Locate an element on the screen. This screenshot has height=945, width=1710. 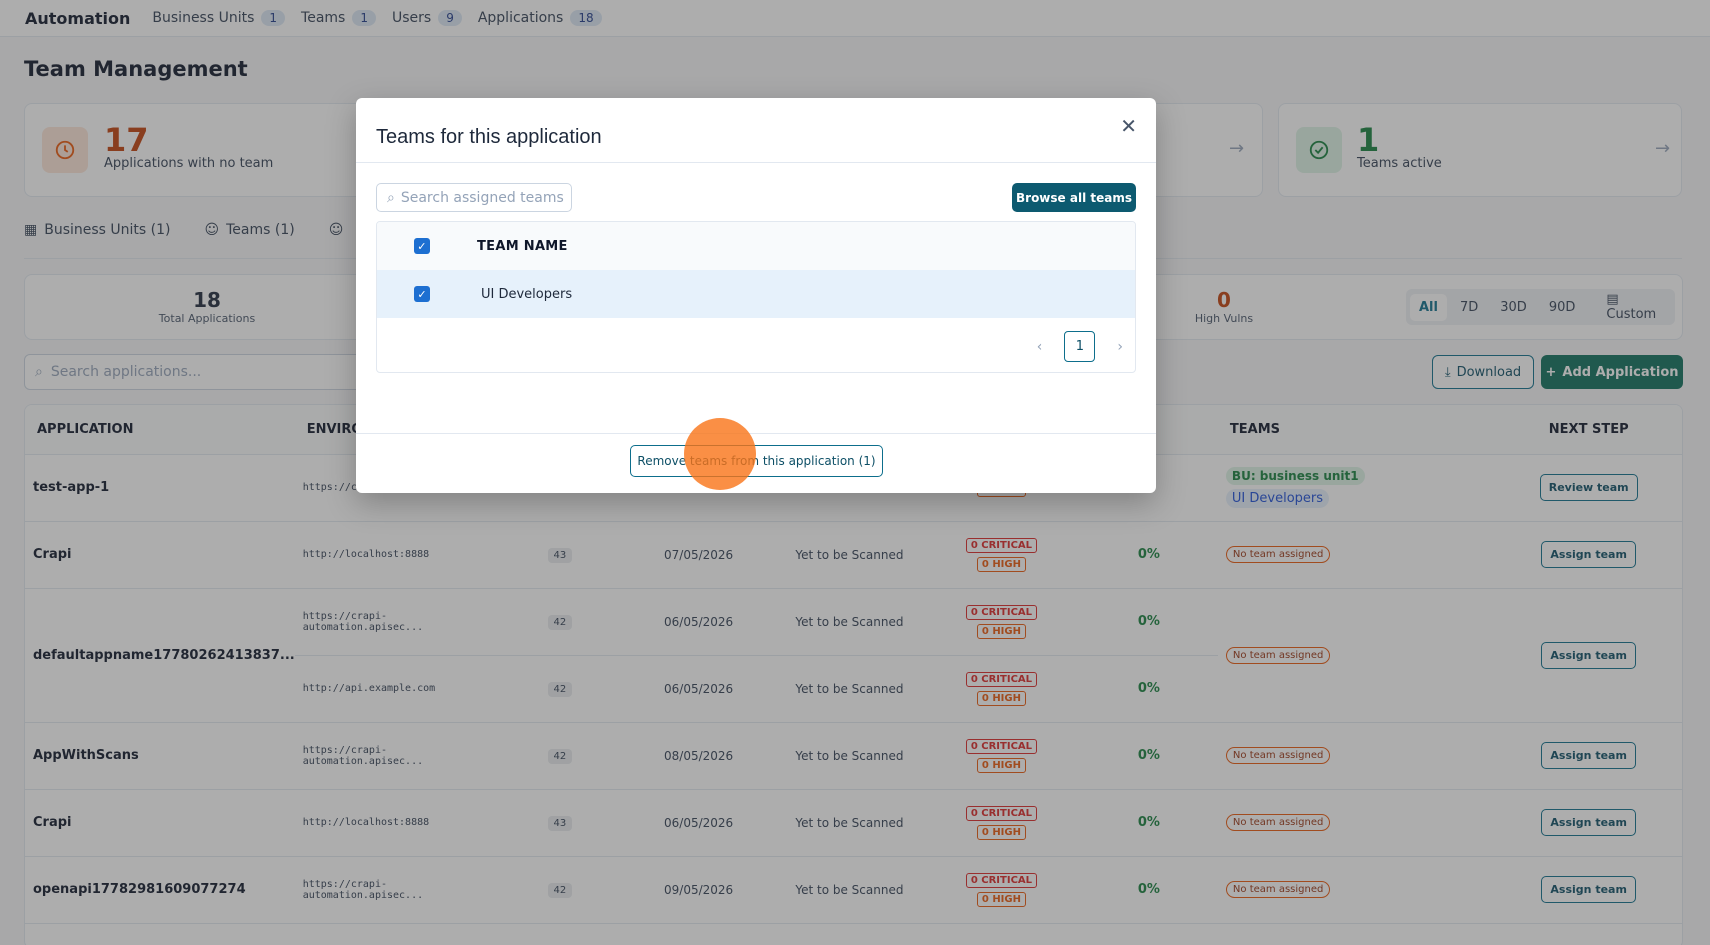
row-checkbox: ✓ is located at coordinates (422, 294).